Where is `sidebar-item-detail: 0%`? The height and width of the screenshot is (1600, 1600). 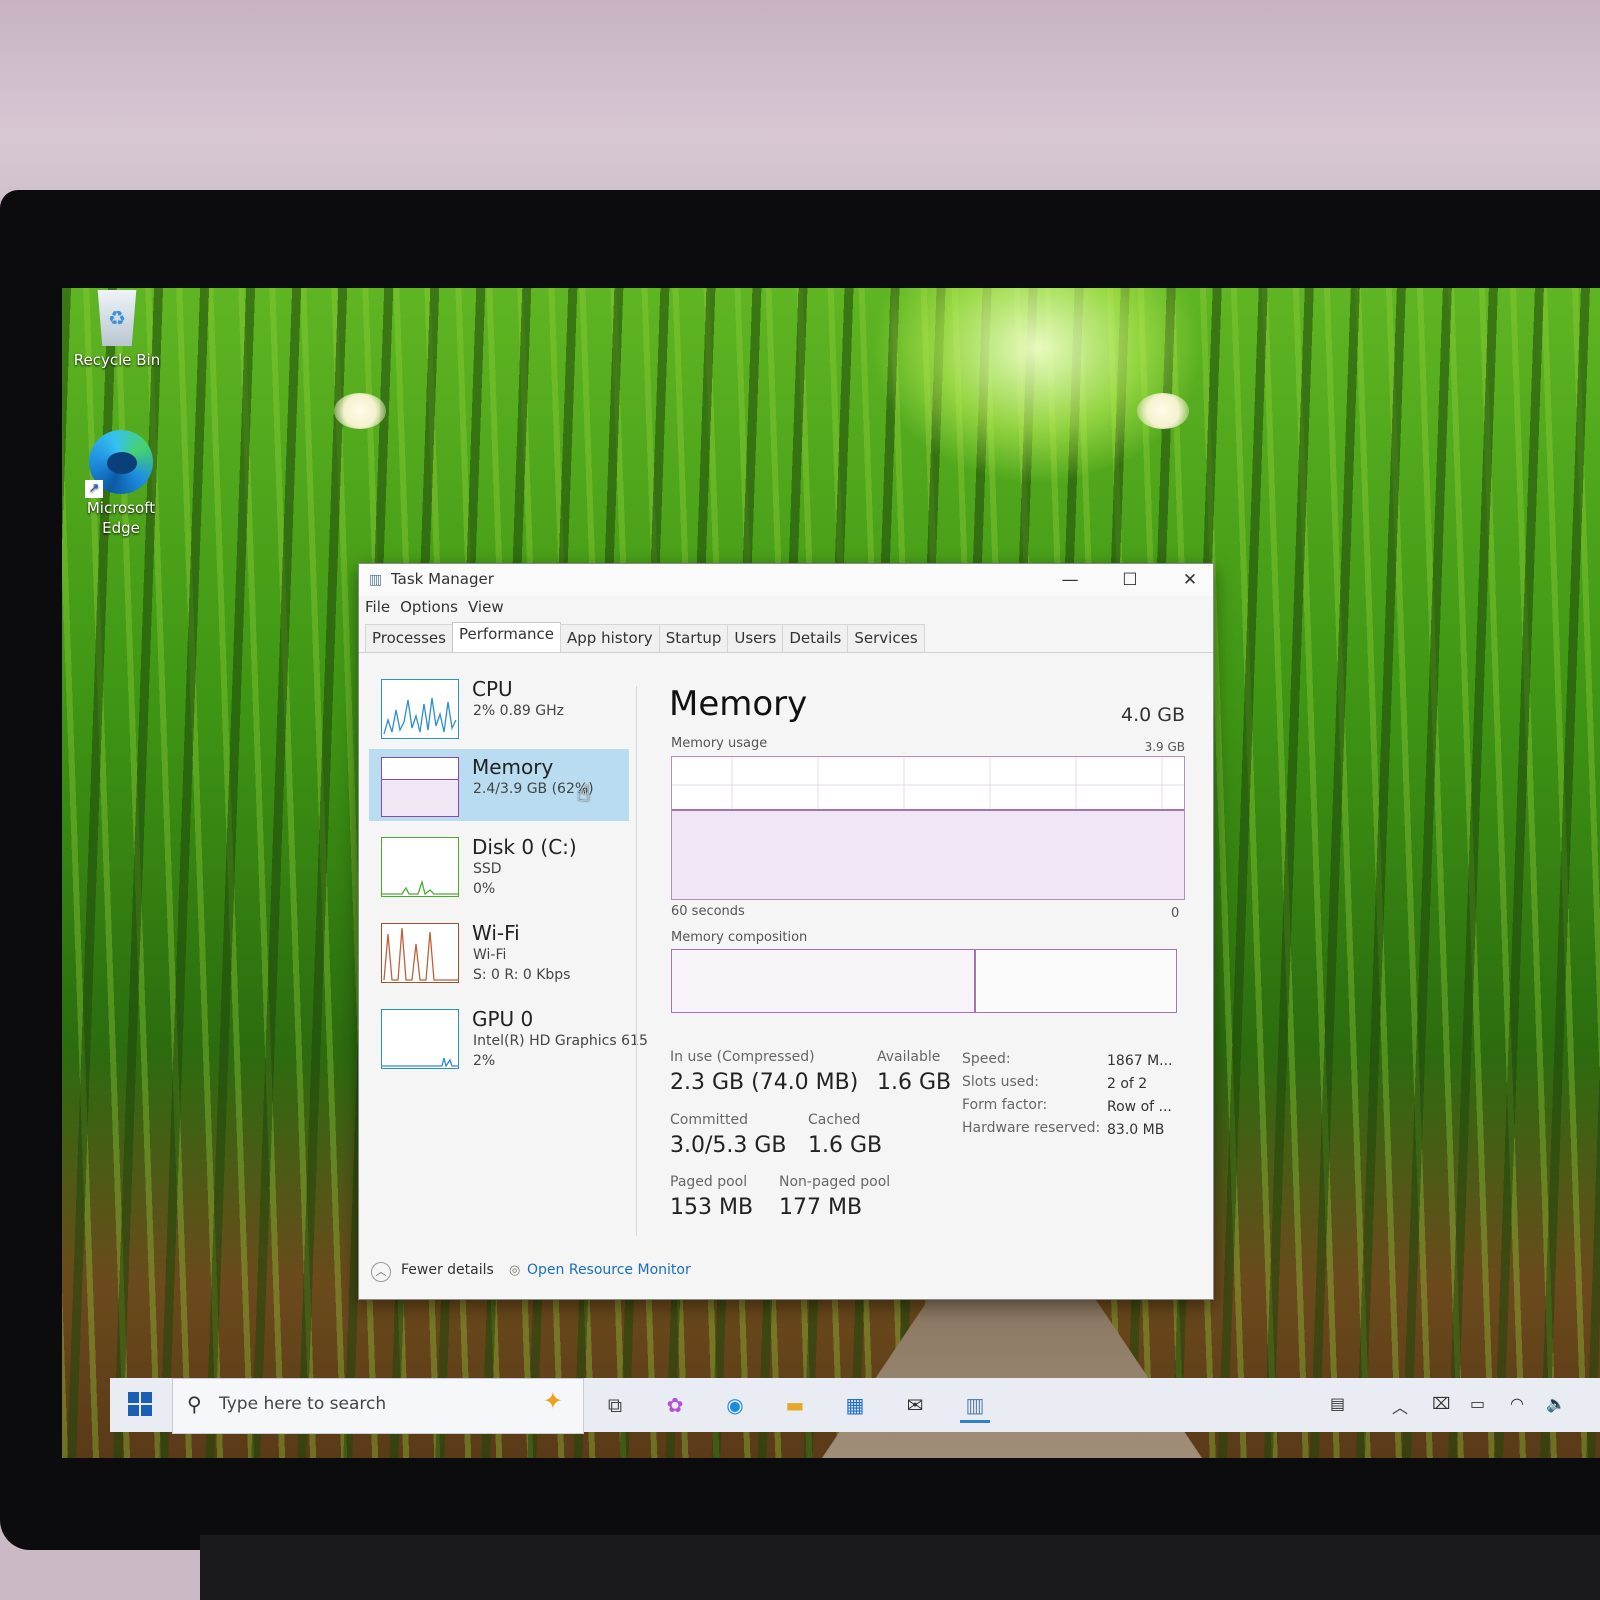
sidebar-item-detail: 0% is located at coordinates (484, 889).